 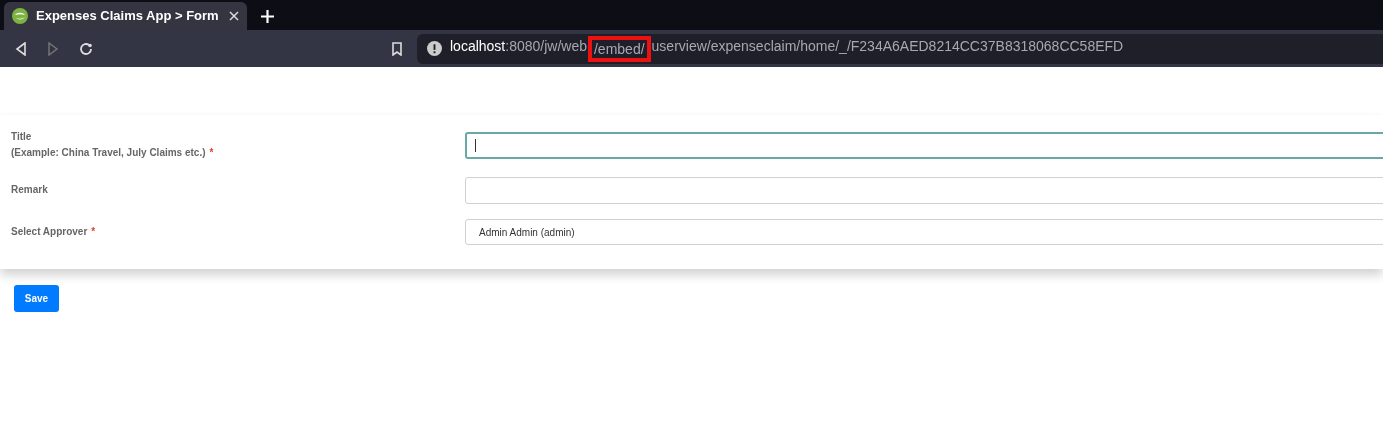 What do you see at coordinates (21, 48) in the screenshot?
I see `back-icon` at bounding box center [21, 48].